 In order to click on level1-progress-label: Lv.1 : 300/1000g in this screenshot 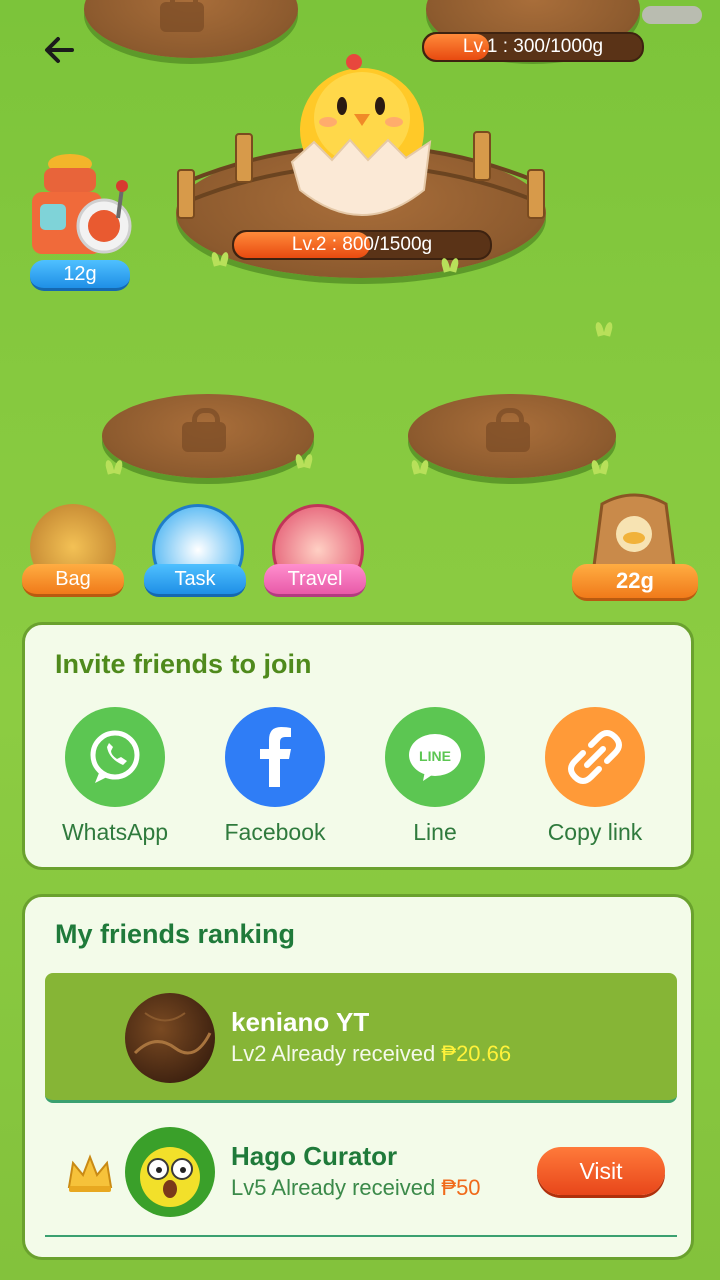, I will do `click(533, 46)`.